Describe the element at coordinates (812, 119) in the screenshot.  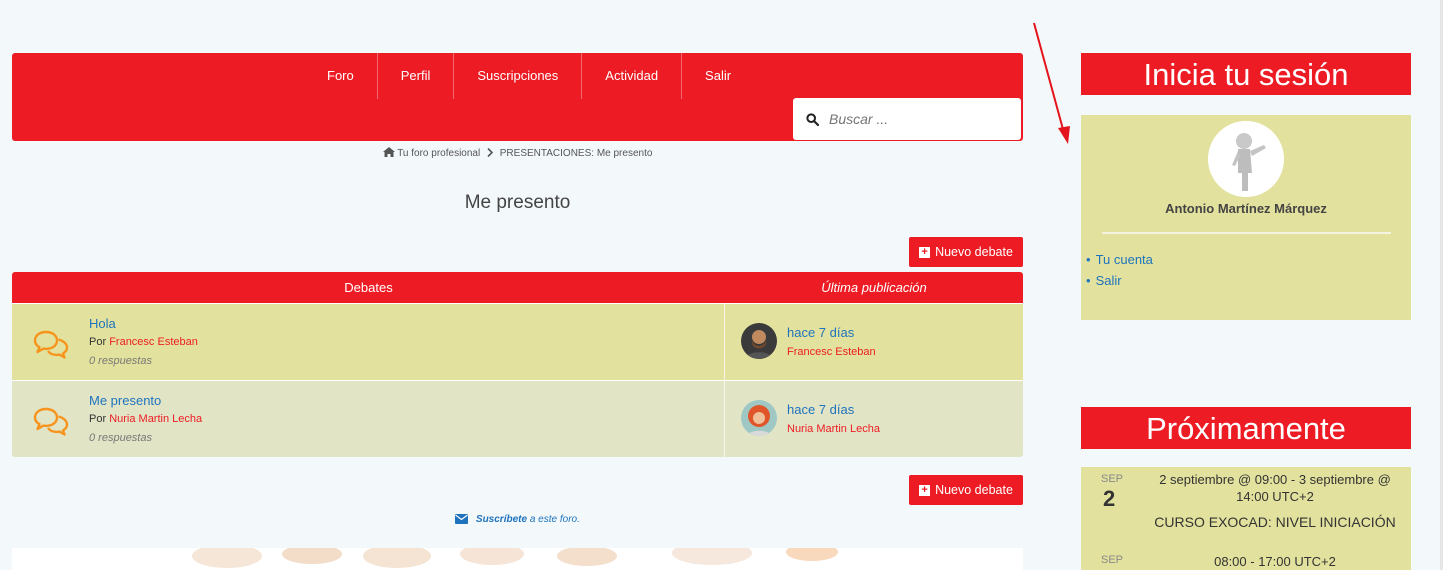
I see `search-icon` at that location.